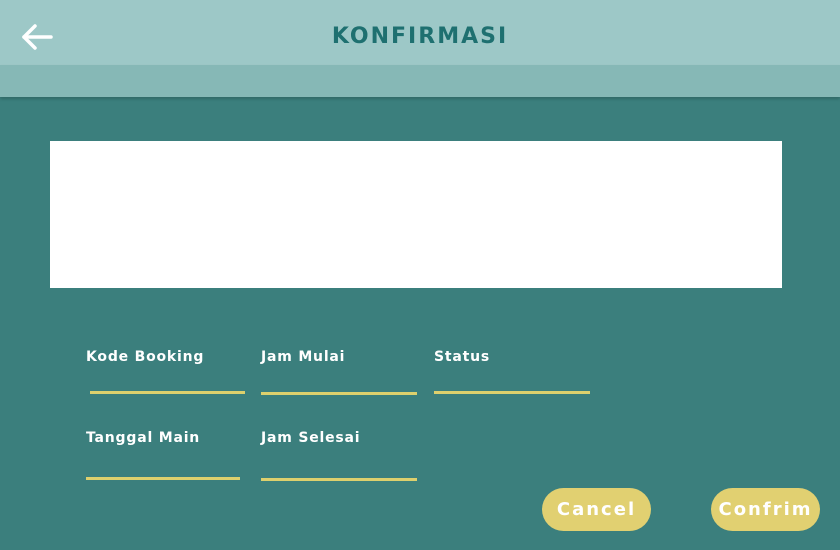 This screenshot has height=550, width=840. What do you see at coordinates (765, 509) in the screenshot?
I see `confirm-button: Confrim` at bounding box center [765, 509].